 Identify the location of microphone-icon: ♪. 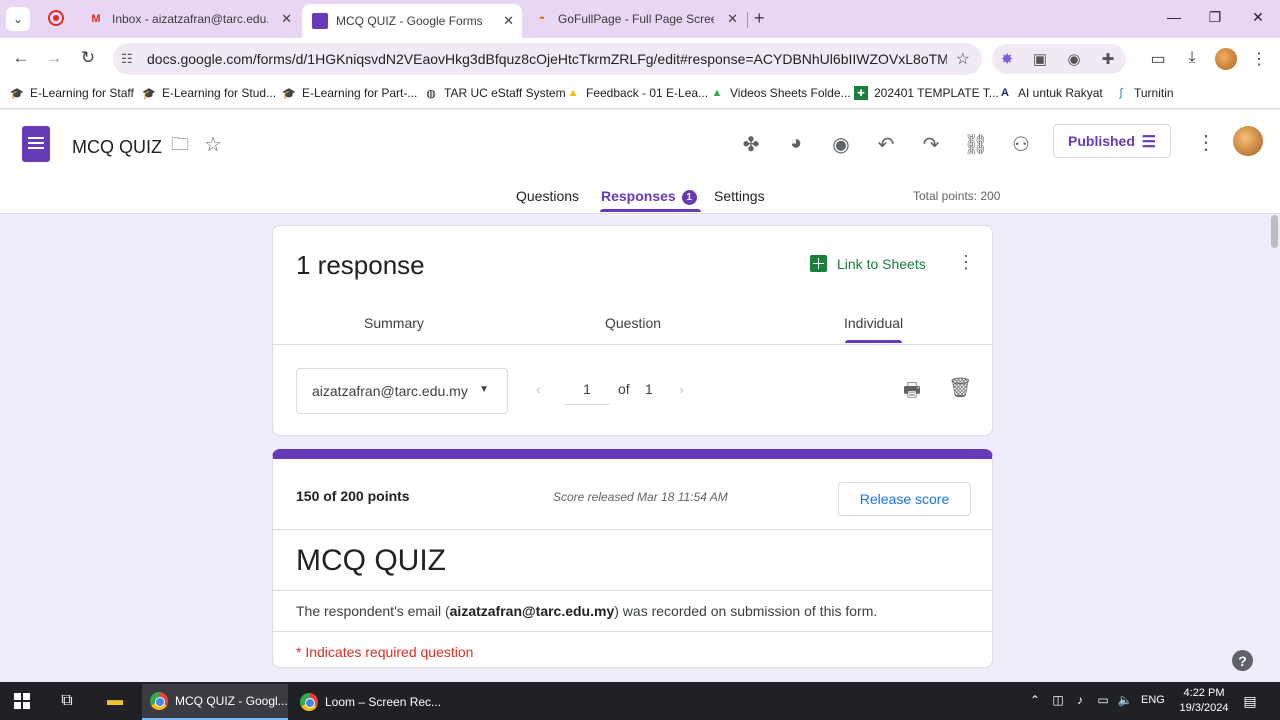
(1080, 700).